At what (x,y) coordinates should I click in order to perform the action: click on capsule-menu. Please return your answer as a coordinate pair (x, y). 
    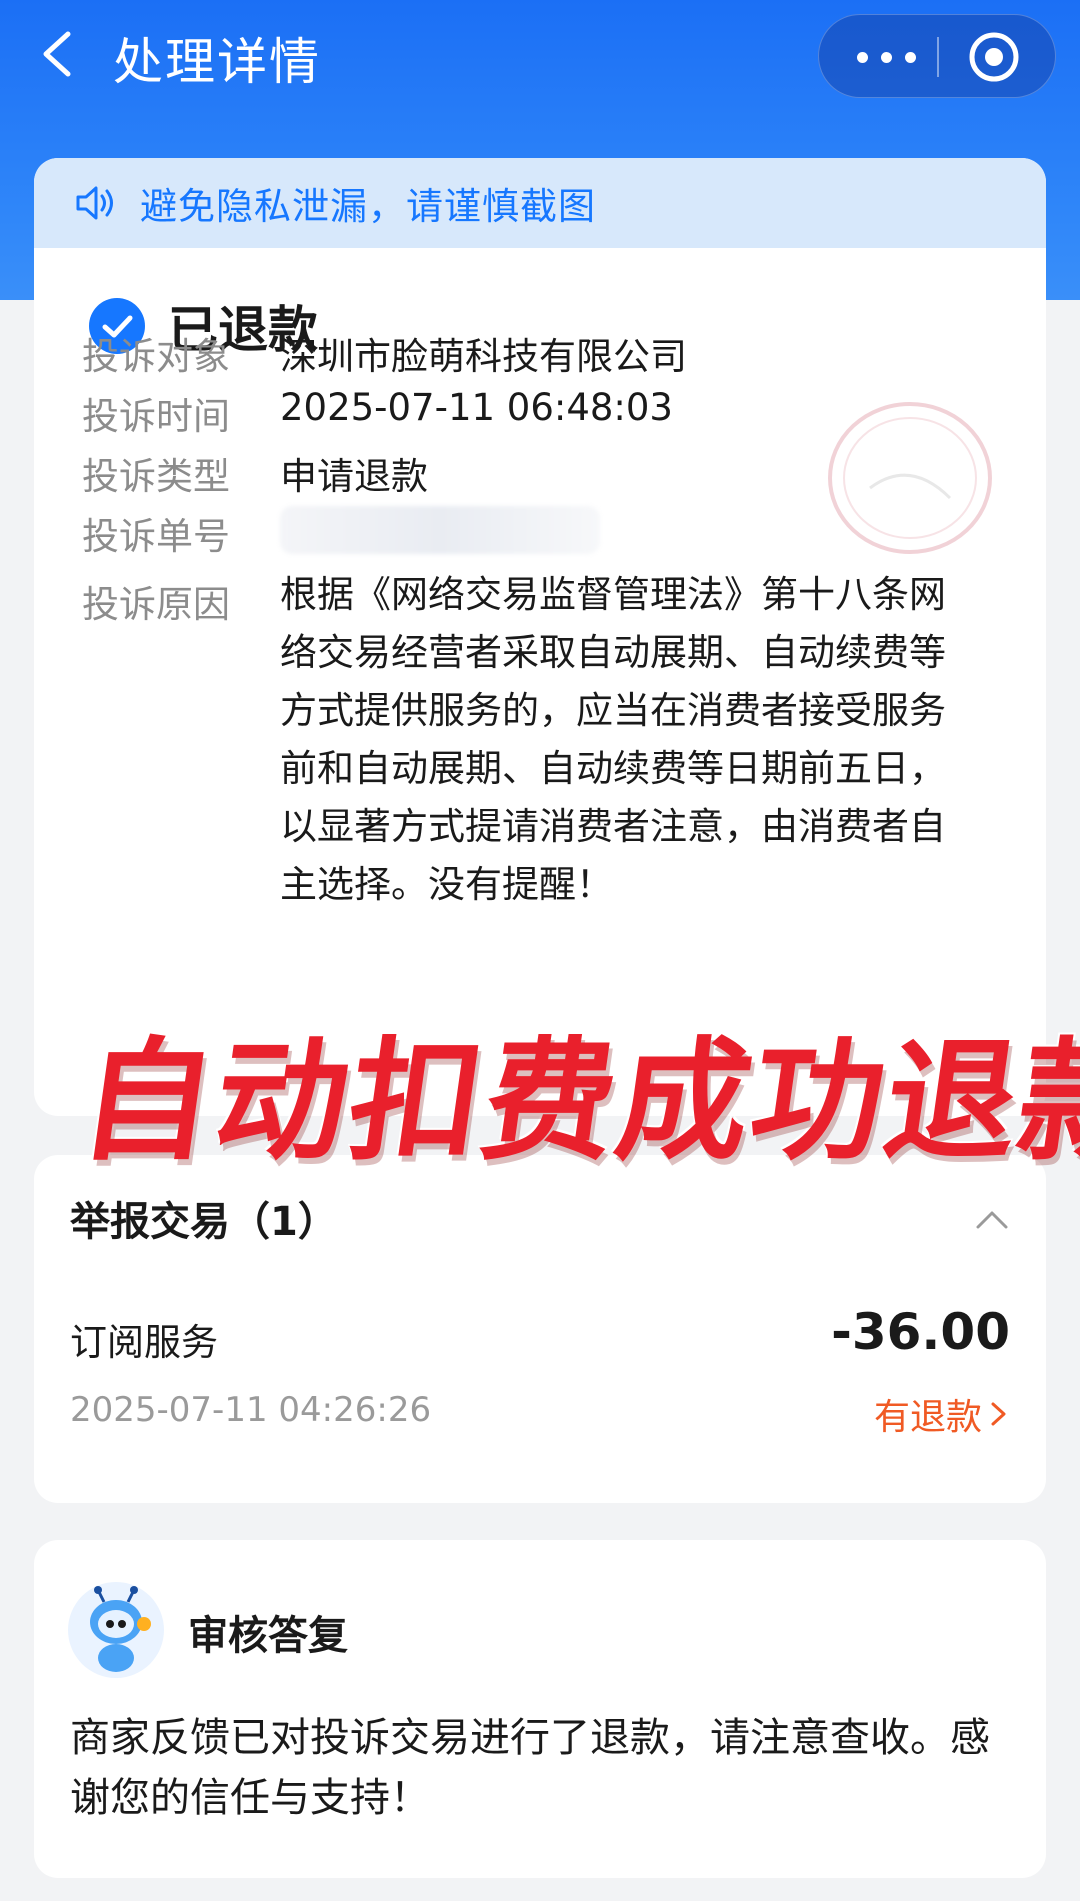
    Looking at the image, I should click on (937, 56).